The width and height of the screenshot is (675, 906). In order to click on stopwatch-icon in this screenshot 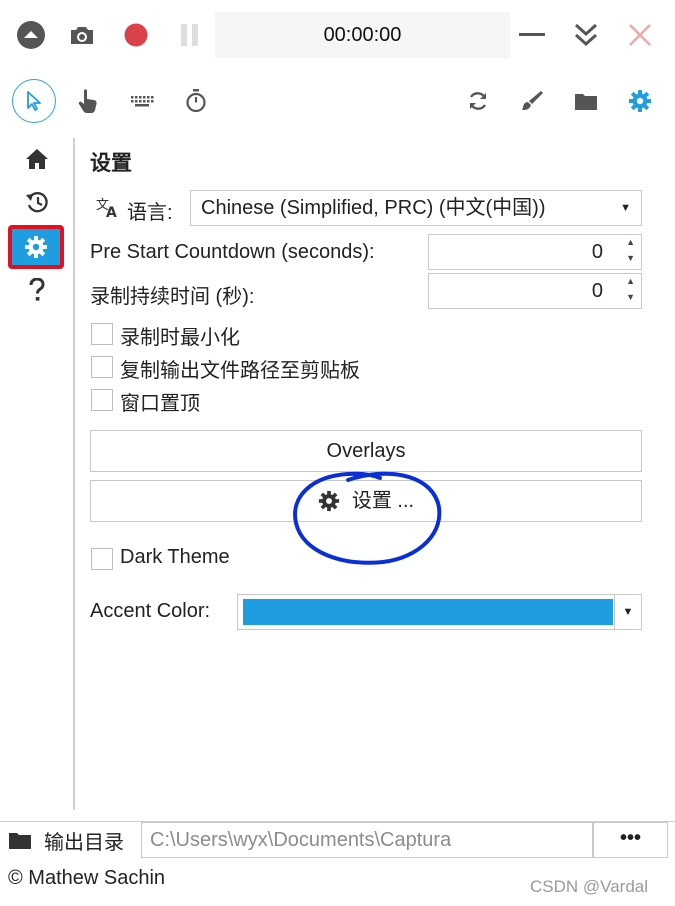, I will do `click(196, 101)`.